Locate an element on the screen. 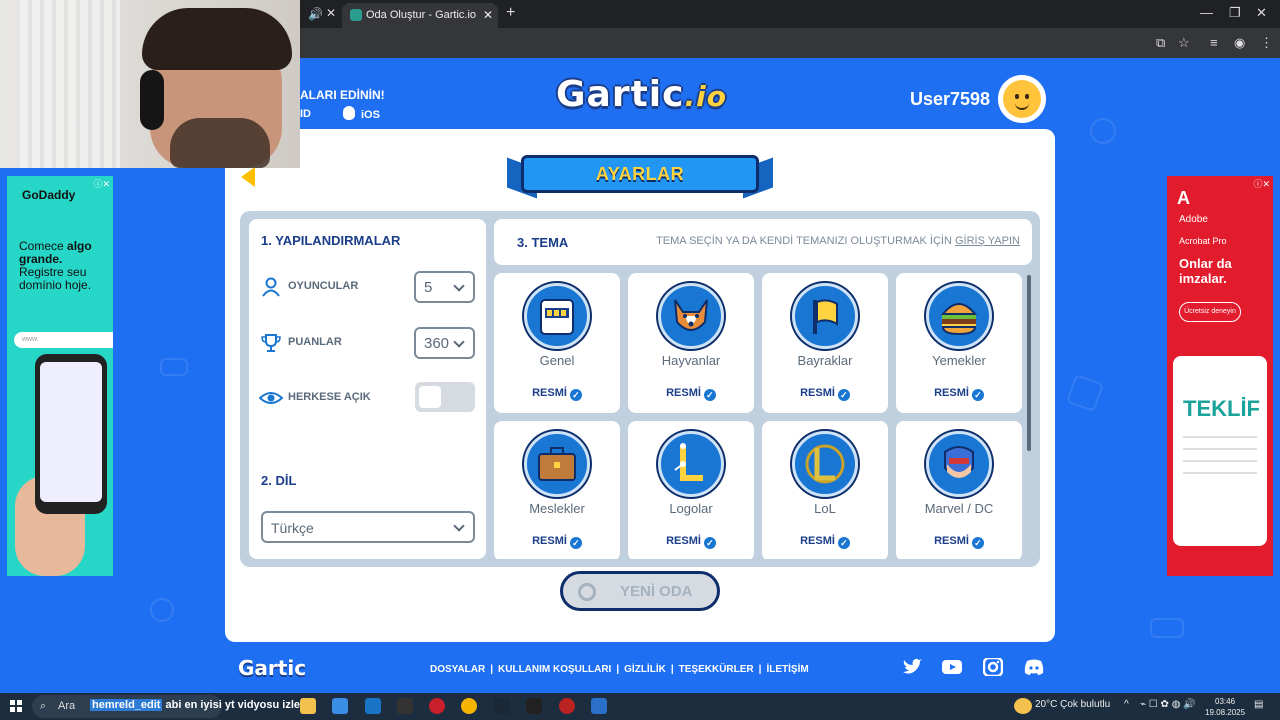 The height and width of the screenshot is (720, 1280). public-toggle is located at coordinates (445, 397).